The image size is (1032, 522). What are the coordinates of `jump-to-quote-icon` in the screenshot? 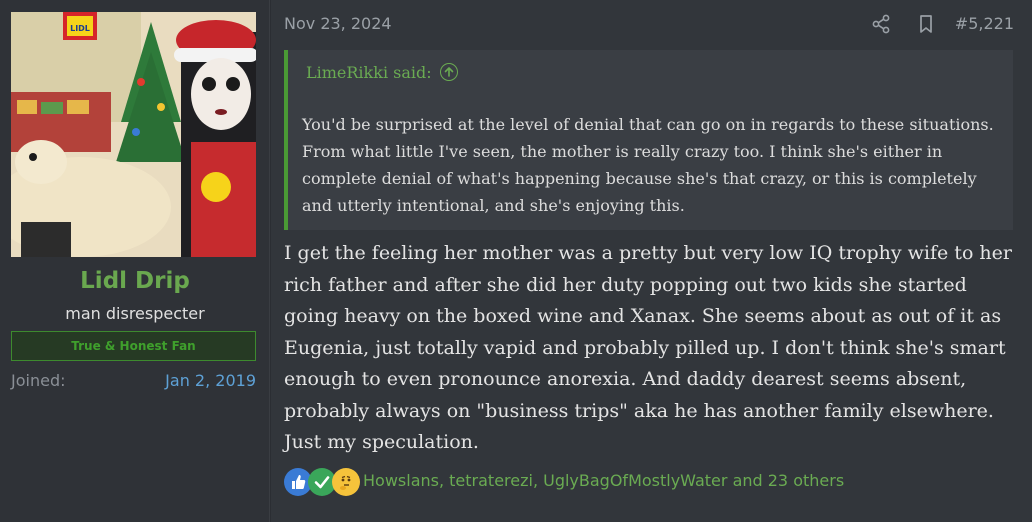 It's located at (448, 72).